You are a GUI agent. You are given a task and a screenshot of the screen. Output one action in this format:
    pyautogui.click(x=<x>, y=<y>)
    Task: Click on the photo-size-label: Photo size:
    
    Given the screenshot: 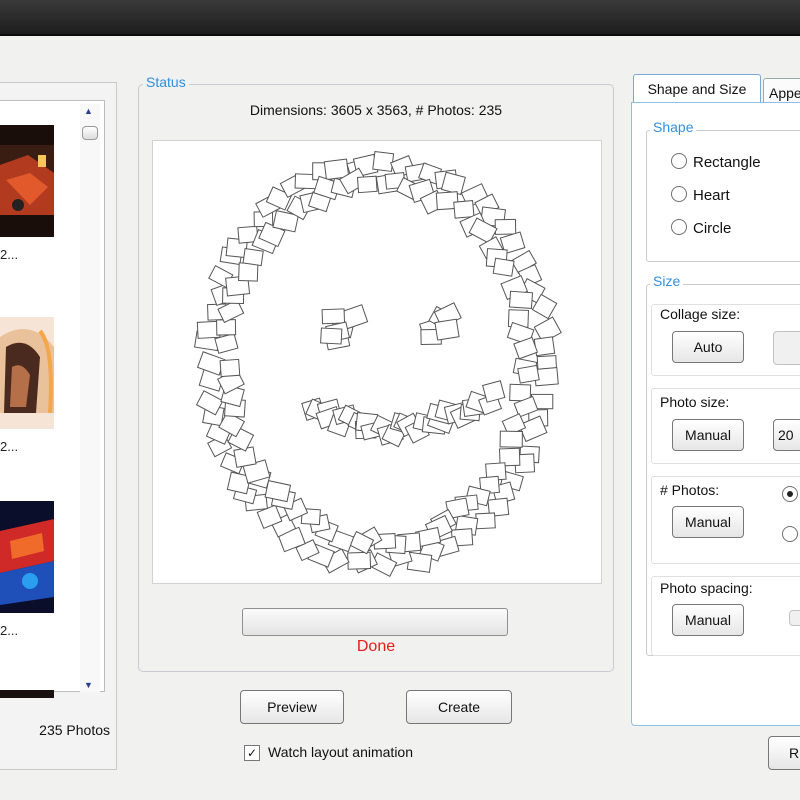 What is the action you would take?
    pyautogui.click(x=695, y=402)
    